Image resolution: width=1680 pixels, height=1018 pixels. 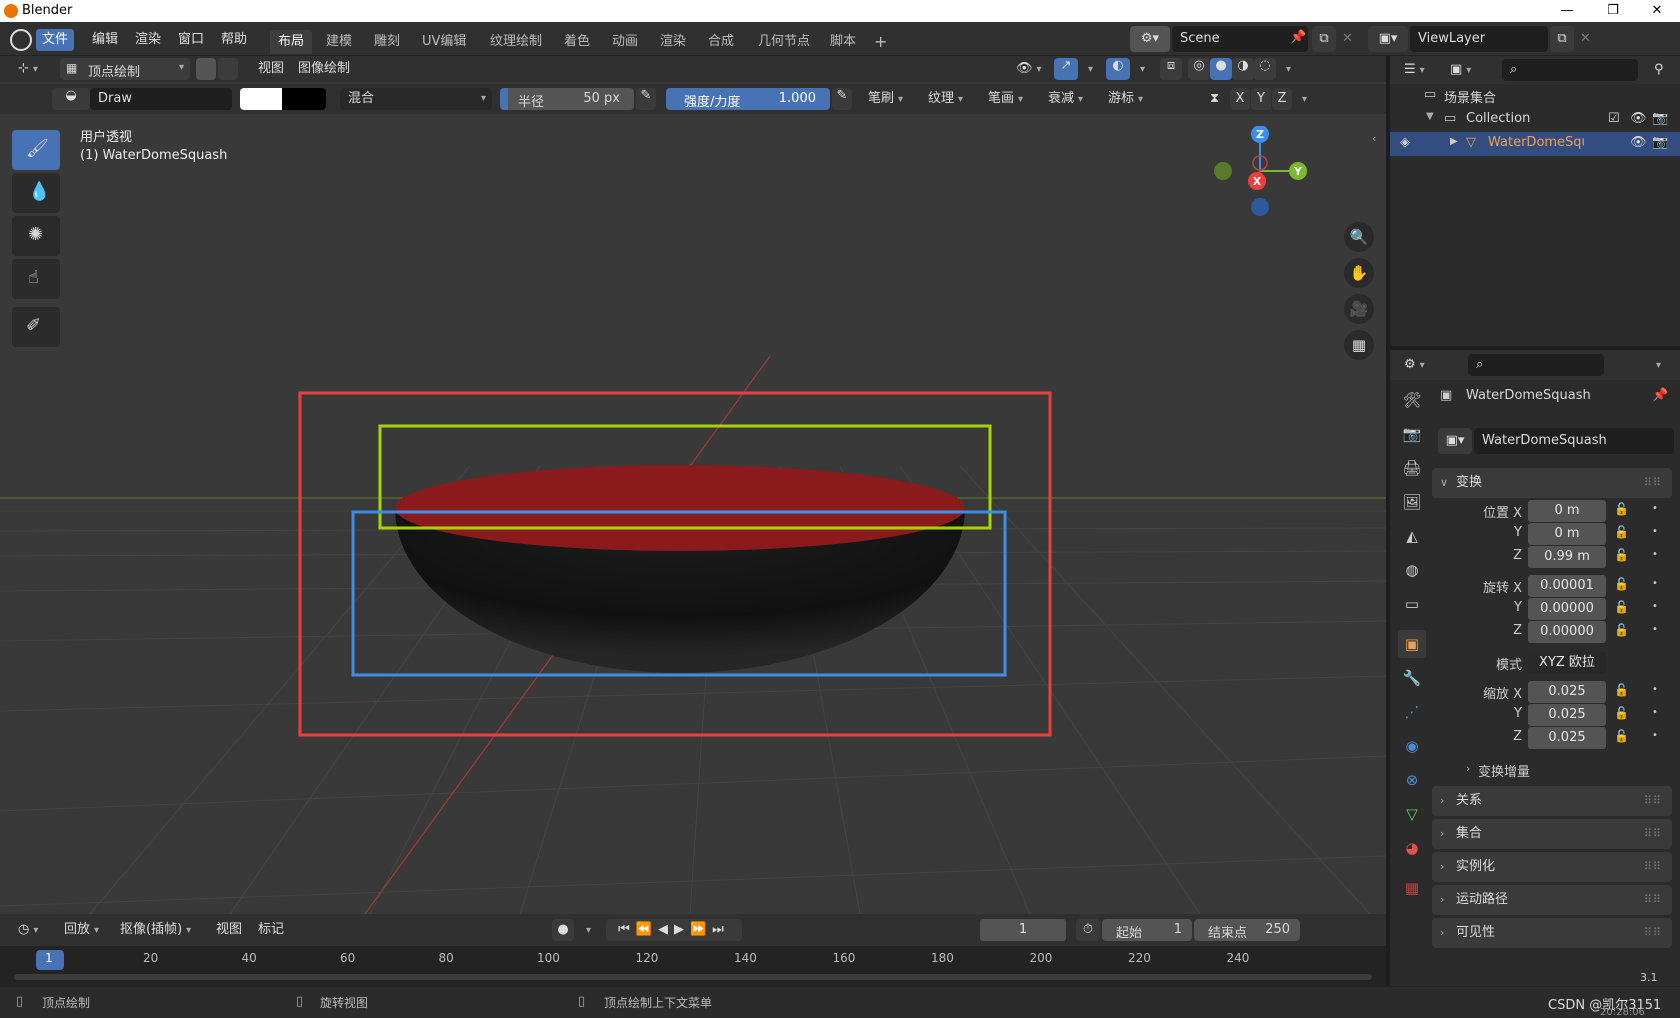 What do you see at coordinates (1567, 692) in the screenshot?
I see `scale-x-field: 0.025` at bounding box center [1567, 692].